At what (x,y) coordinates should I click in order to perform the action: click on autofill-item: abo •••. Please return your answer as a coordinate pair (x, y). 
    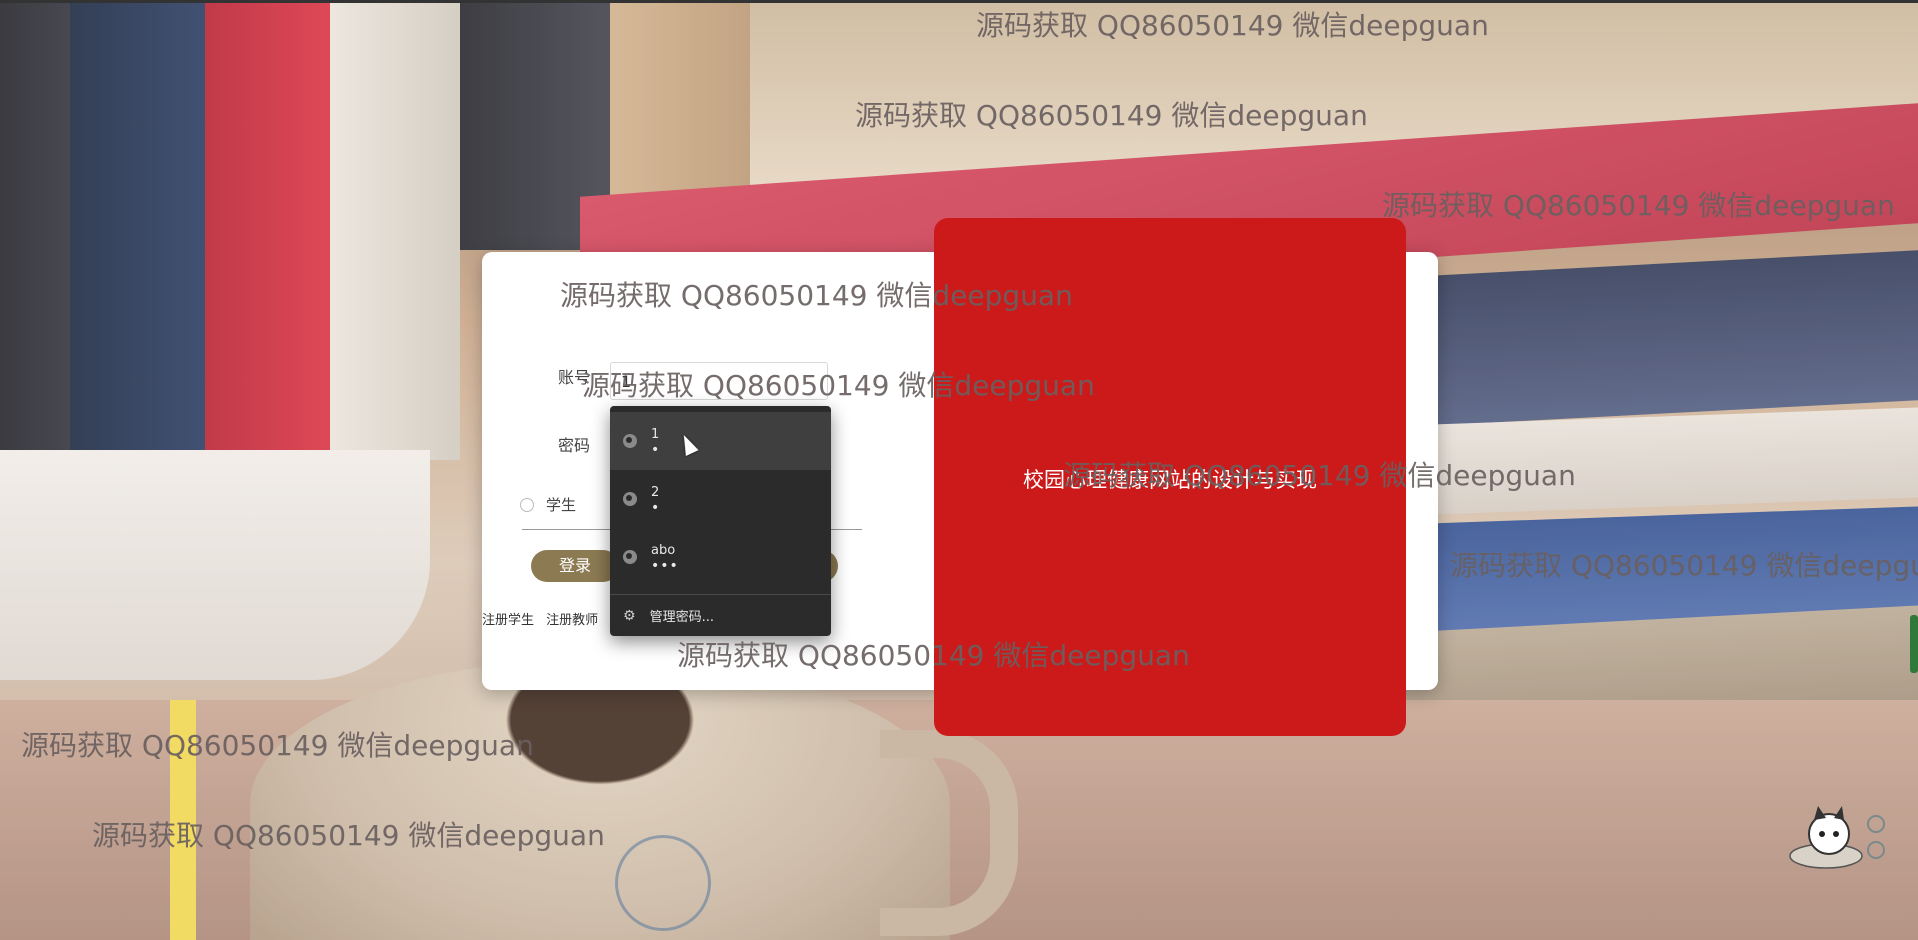
    Looking at the image, I should click on (720, 557).